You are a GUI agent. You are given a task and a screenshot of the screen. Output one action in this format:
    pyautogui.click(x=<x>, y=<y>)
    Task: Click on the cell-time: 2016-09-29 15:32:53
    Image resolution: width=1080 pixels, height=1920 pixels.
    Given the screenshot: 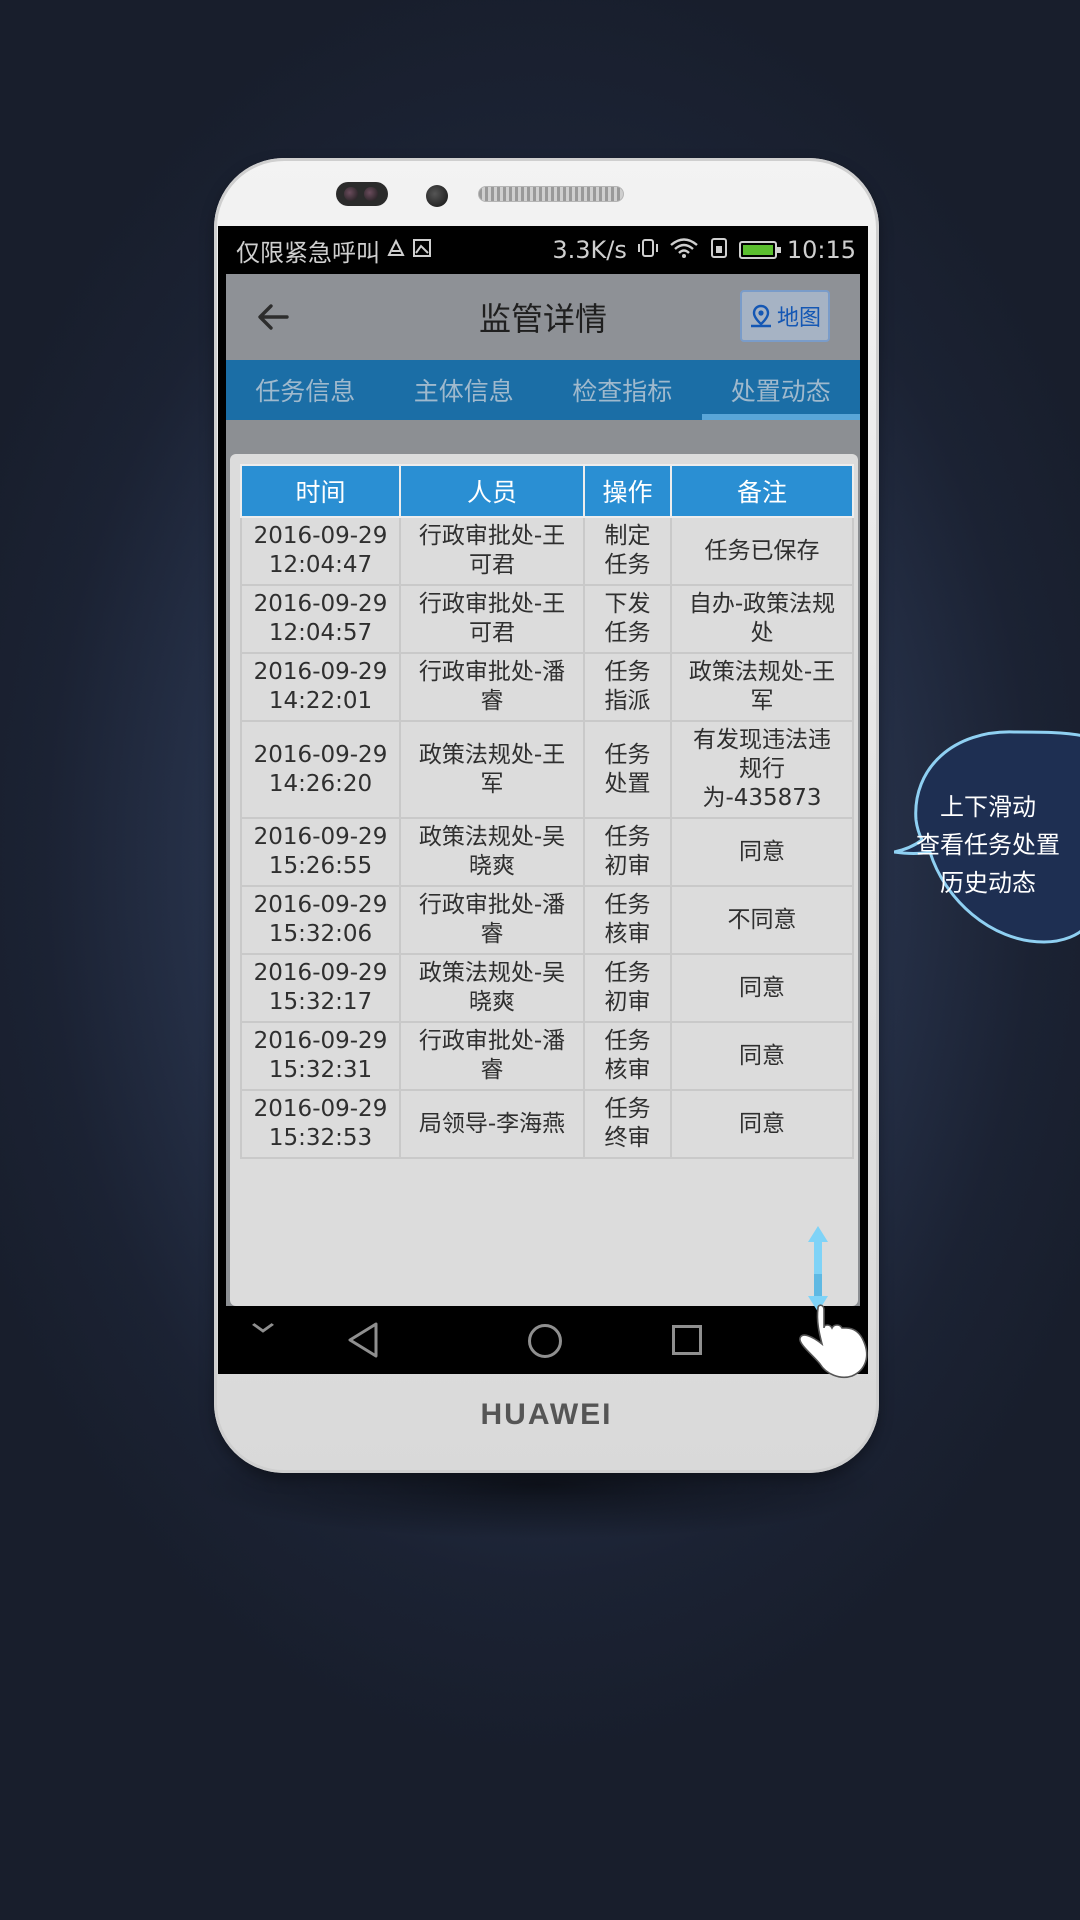 What is the action you would take?
    pyautogui.click(x=320, y=1124)
    